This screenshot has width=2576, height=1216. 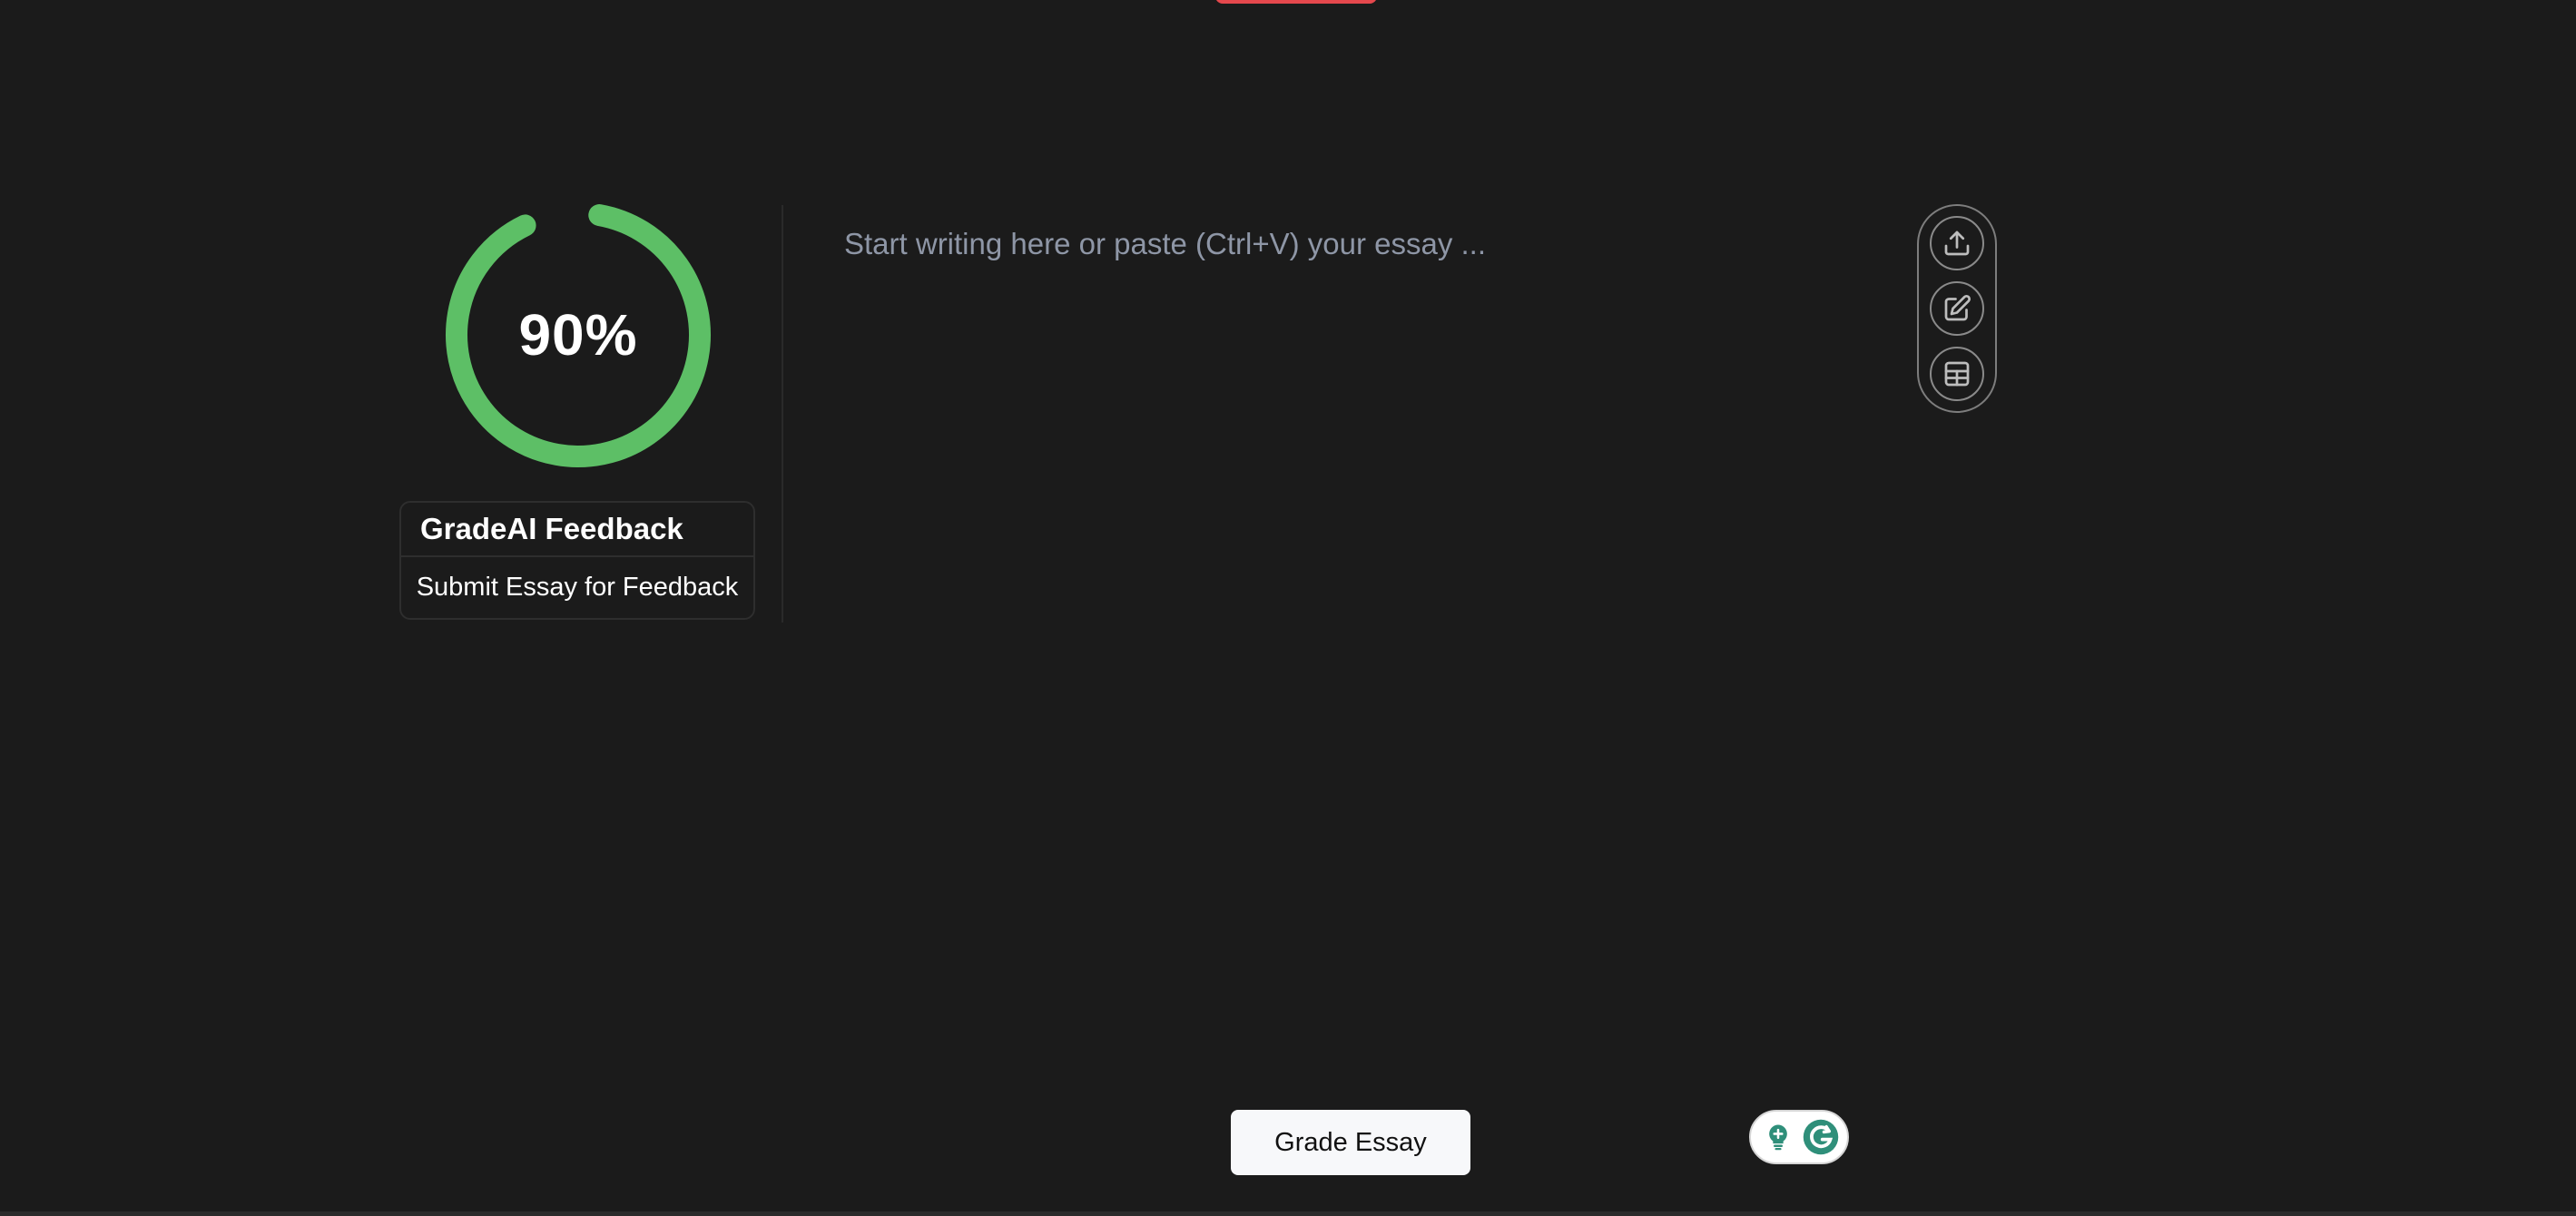 What do you see at coordinates (1350, 1142) in the screenshot?
I see `grade-essay-button: Grade Essay` at bounding box center [1350, 1142].